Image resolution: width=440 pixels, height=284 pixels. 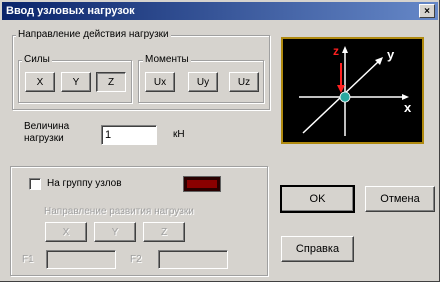 I want to click on color-indicator-swatch, so click(x=202, y=184).